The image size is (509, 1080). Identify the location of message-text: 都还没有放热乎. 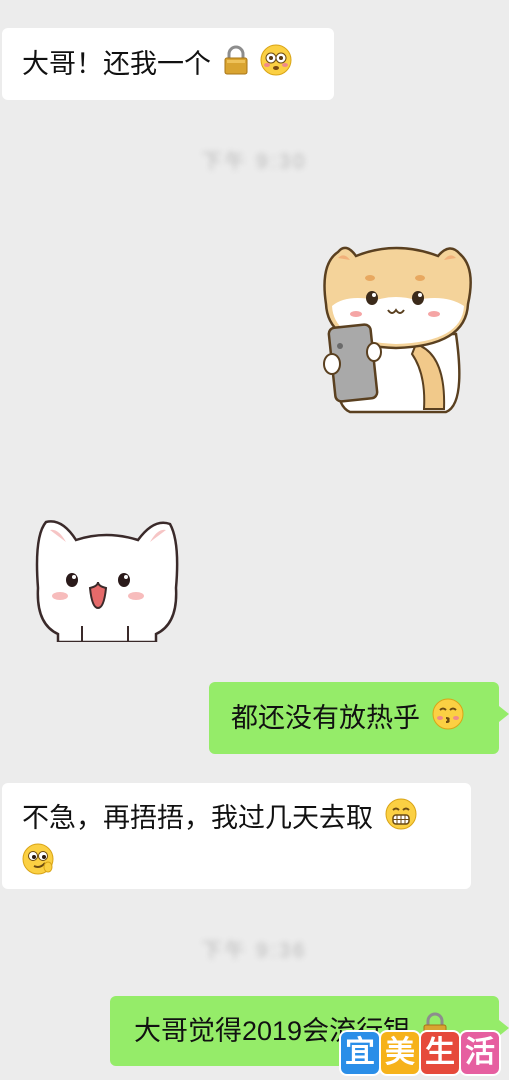
(325, 718).